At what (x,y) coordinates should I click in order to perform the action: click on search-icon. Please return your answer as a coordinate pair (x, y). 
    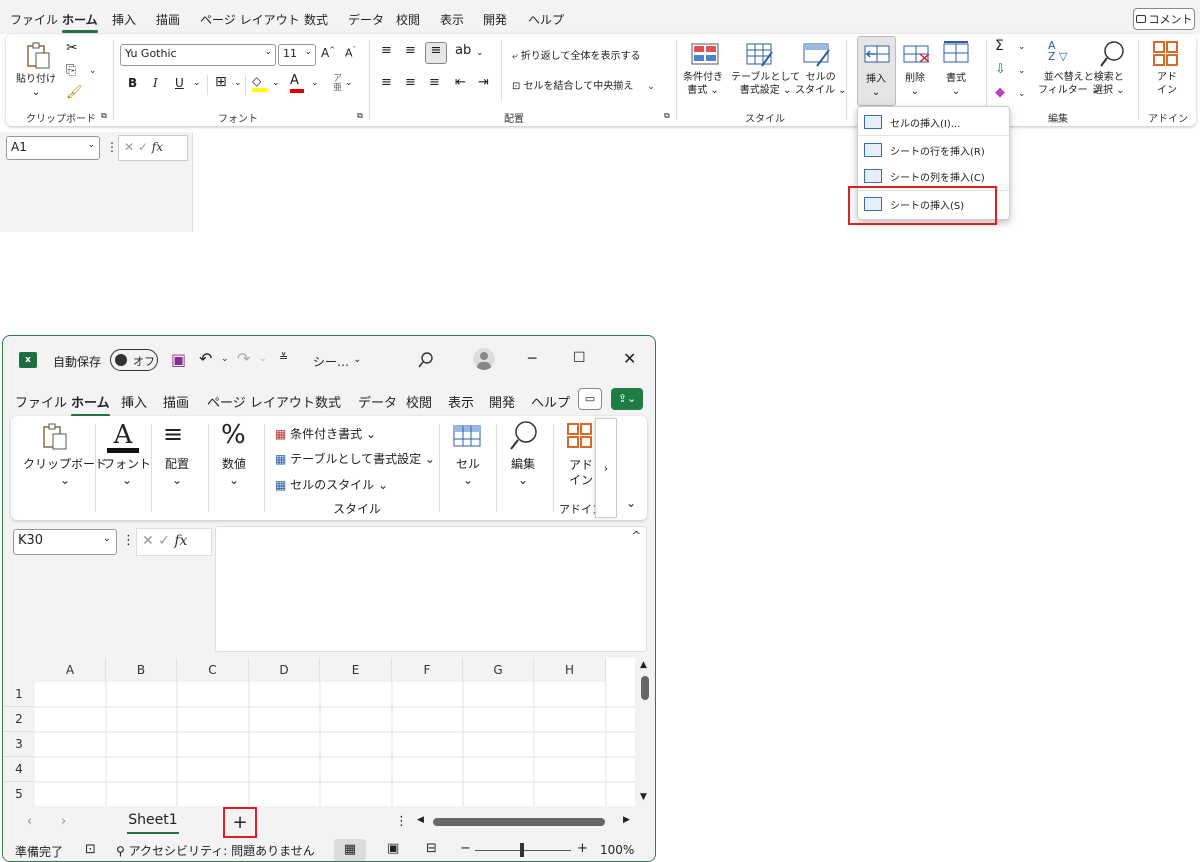
    Looking at the image, I should click on (426, 360).